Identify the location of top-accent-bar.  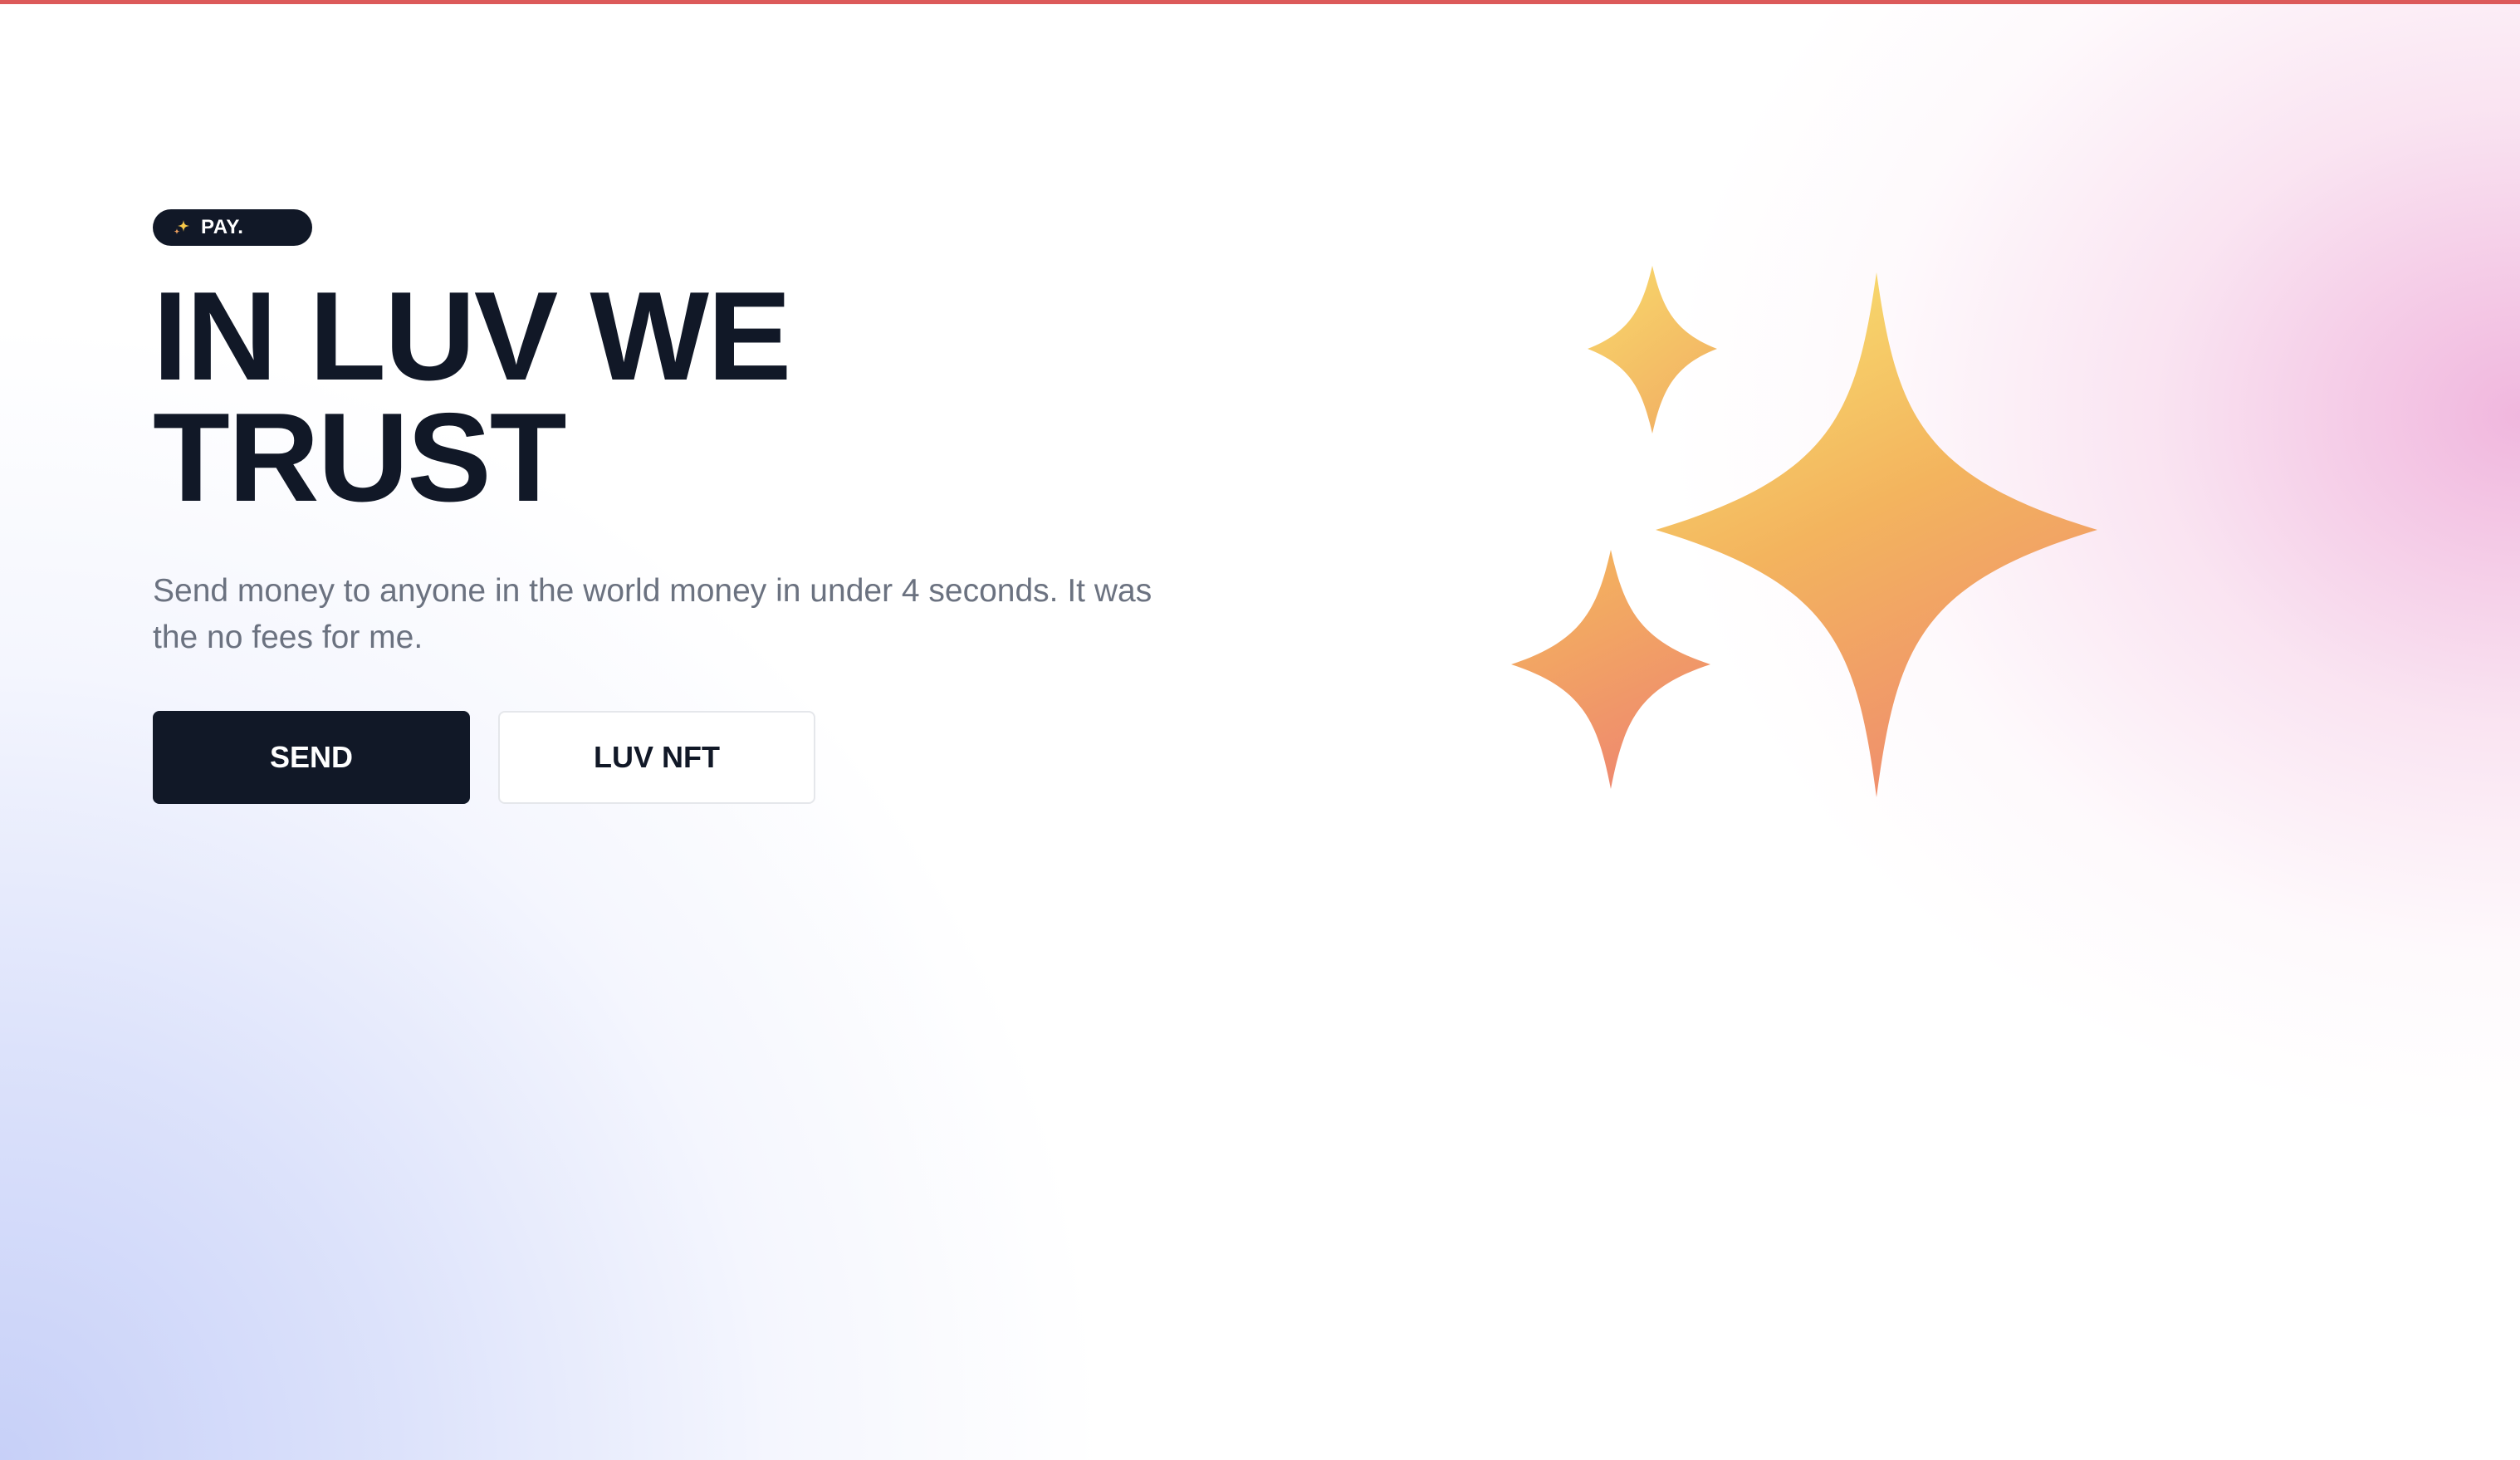
(1260, 2).